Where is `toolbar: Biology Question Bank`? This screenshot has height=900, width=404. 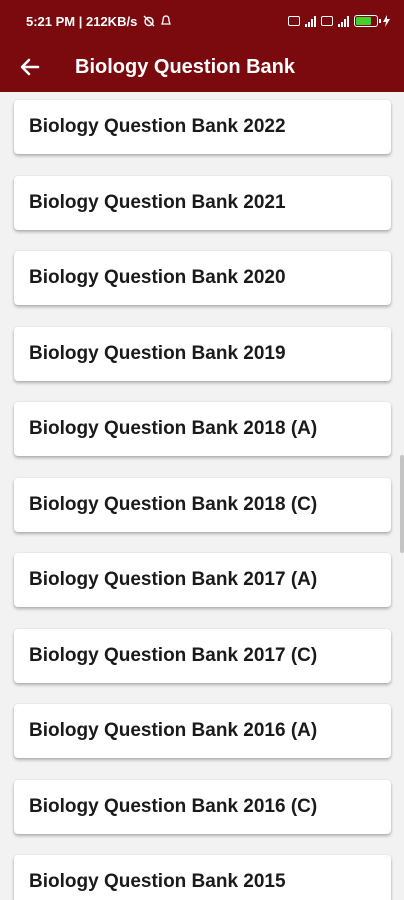 toolbar: Biology Question Bank is located at coordinates (202, 67).